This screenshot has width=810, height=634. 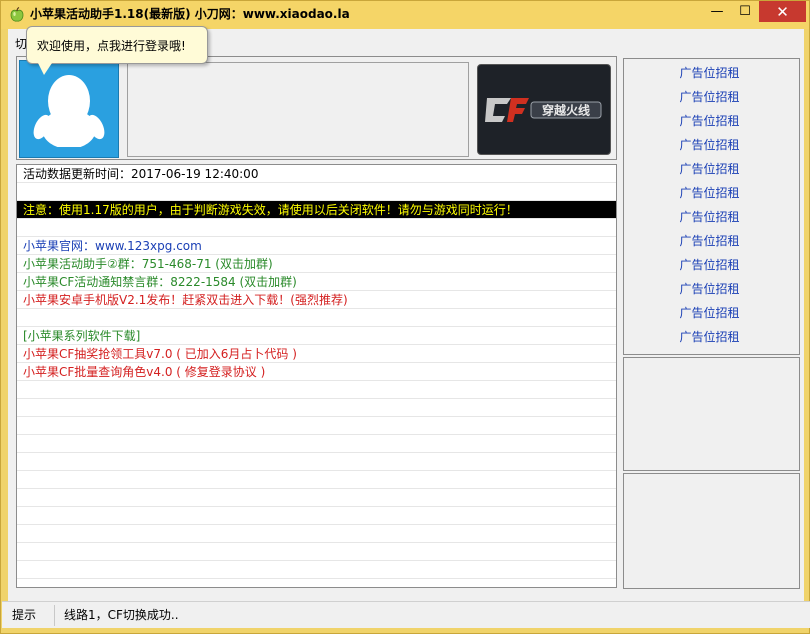 I want to click on game-logo: 穿越火线, so click(x=544, y=109).